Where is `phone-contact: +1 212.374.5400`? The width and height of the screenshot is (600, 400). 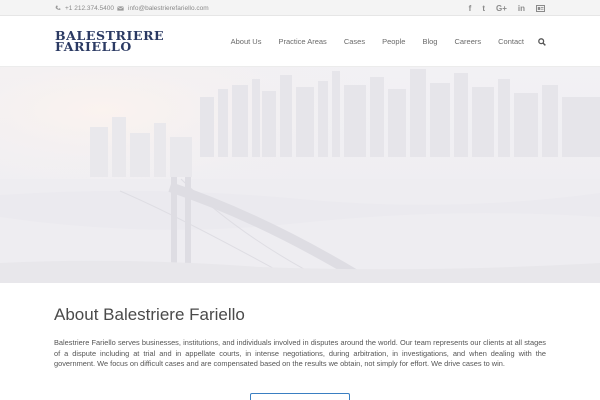
phone-contact: +1 212.374.5400 is located at coordinates (84, 8).